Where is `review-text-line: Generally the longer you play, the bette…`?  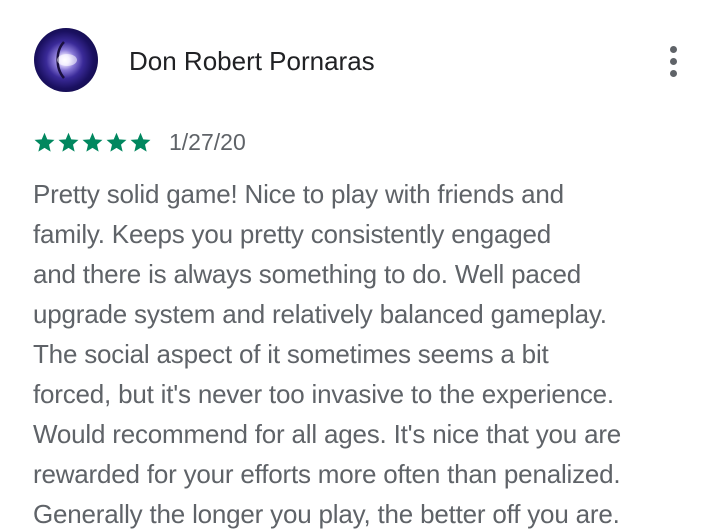
review-text-line: Generally the longer you play, the bette… is located at coordinates (326, 514).